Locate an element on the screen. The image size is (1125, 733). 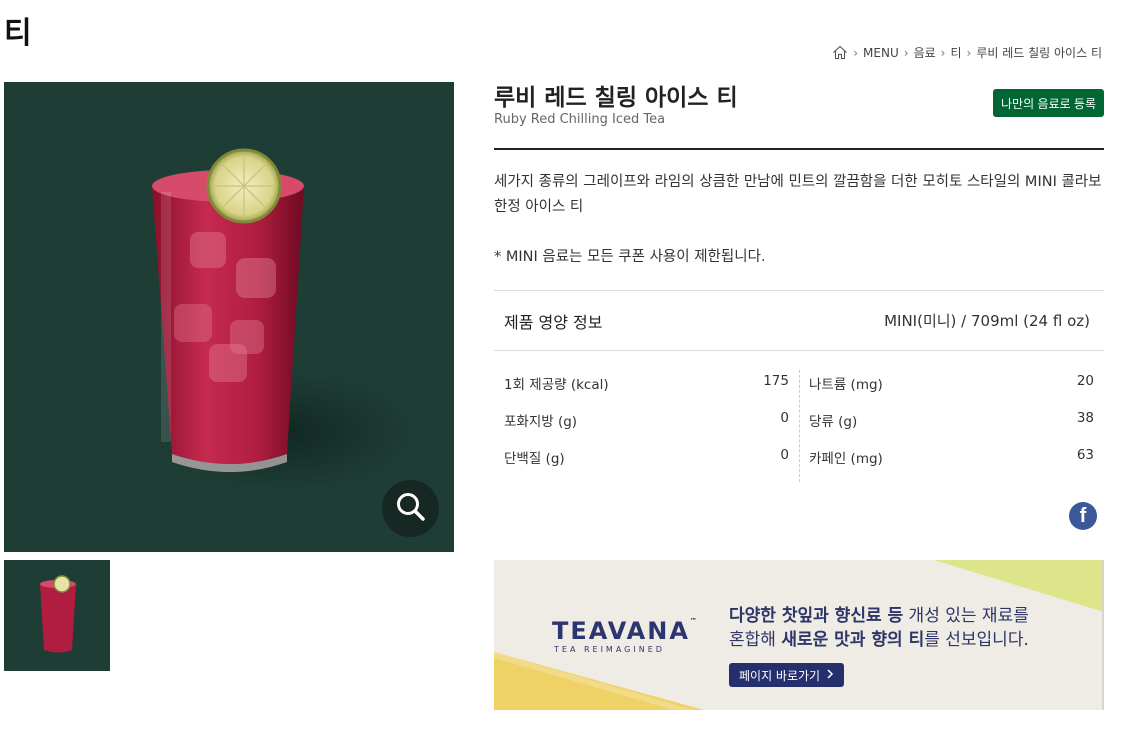
zoom-button is located at coordinates (410, 508).